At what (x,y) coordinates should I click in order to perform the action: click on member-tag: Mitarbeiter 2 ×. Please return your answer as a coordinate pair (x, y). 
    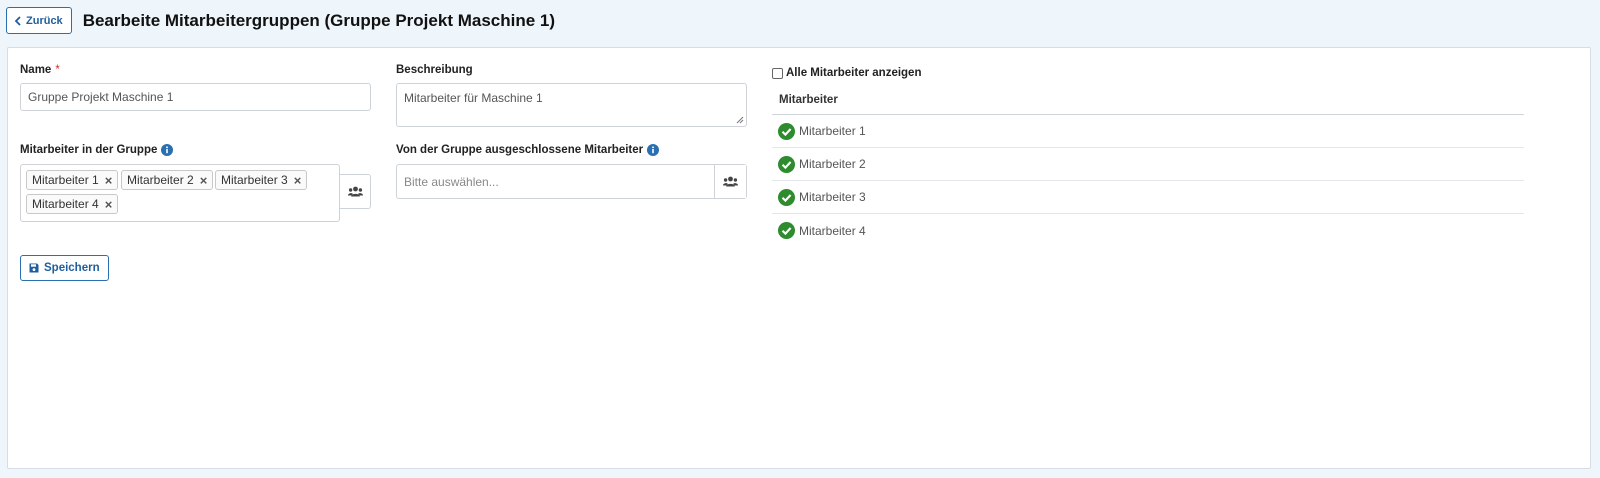
    Looking at the image, I should click on (167, 180).